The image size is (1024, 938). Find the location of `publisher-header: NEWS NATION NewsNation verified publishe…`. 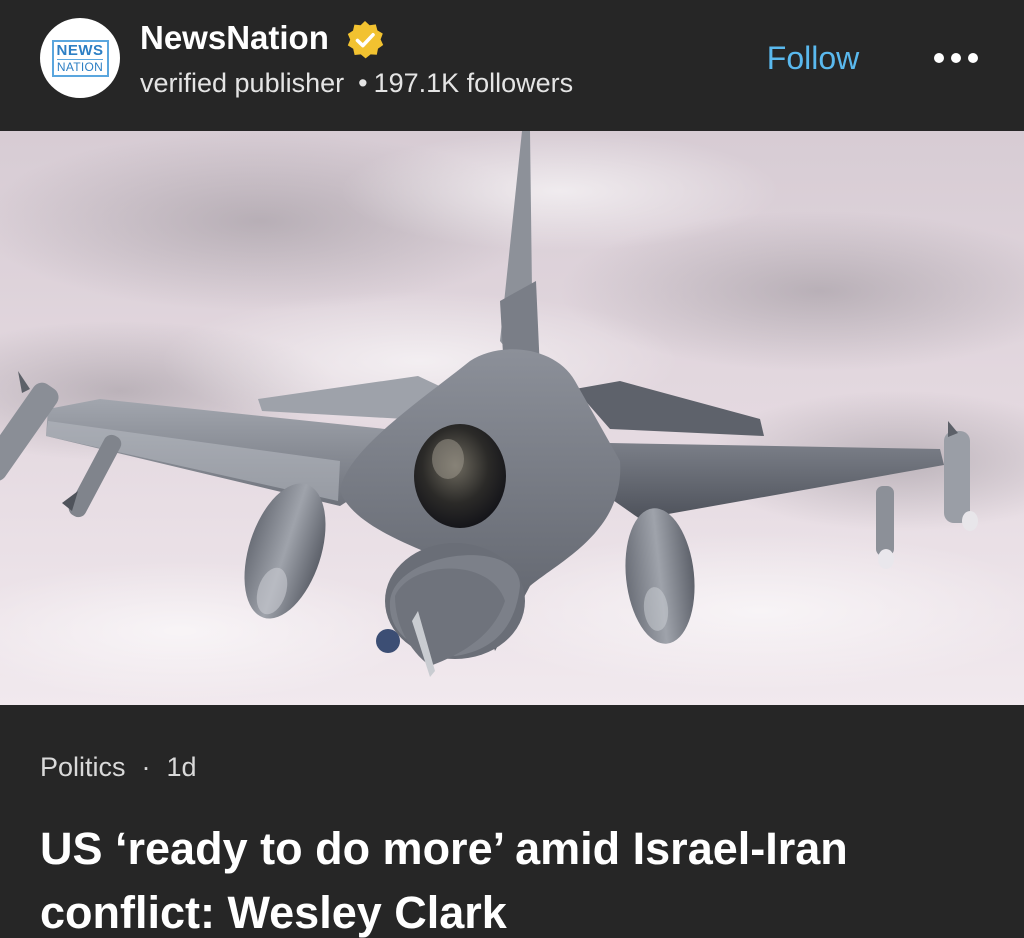

publisher-header: NEWS NATION NewsNation verified publishe… is located at coordinates (512, 65).